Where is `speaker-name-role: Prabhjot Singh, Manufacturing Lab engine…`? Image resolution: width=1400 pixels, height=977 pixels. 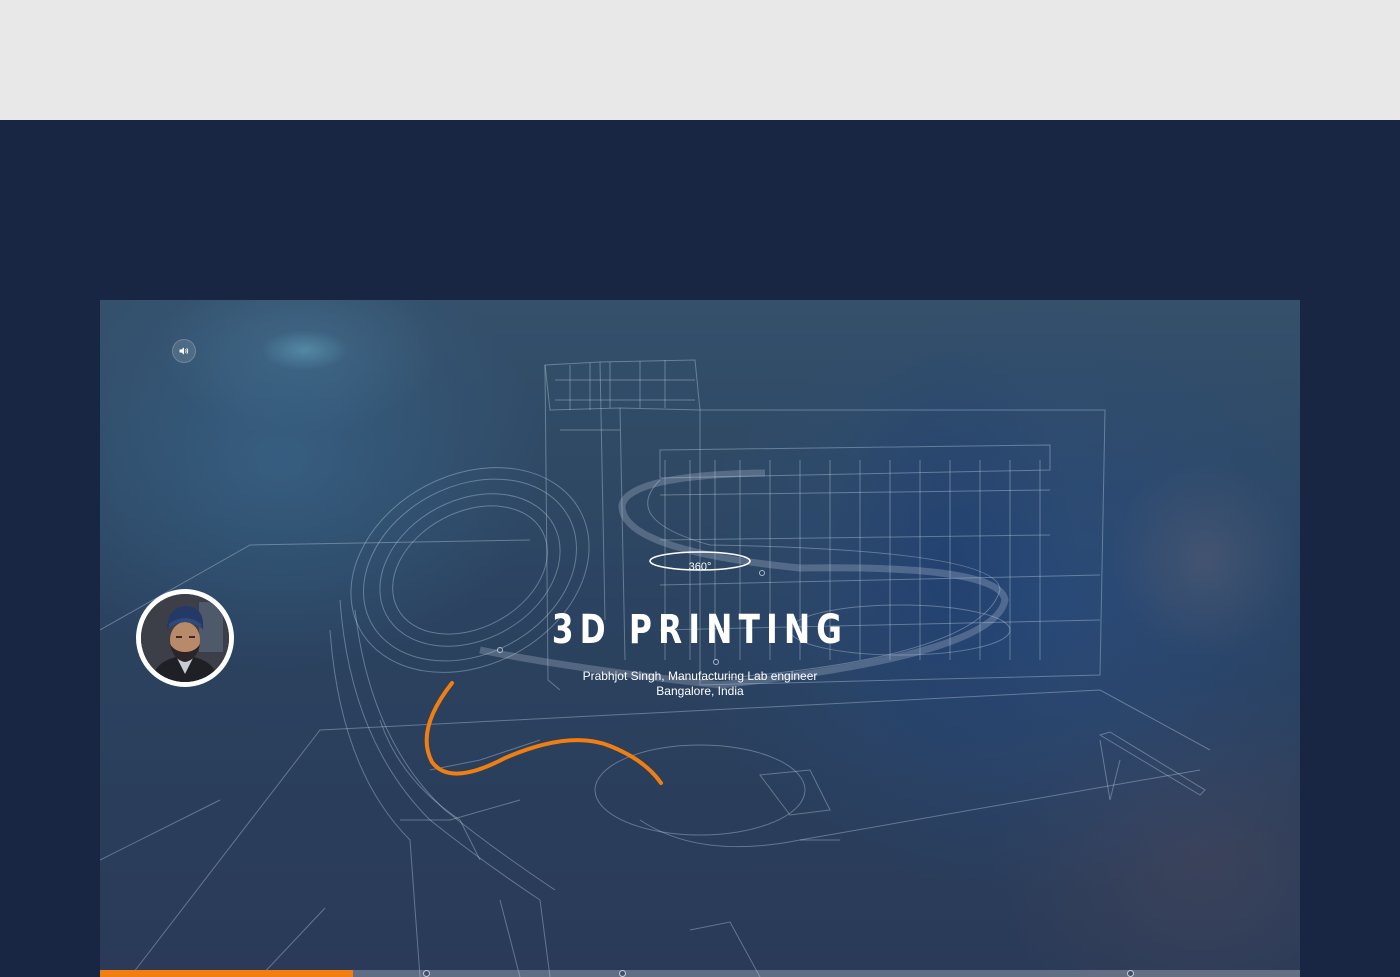 speaker-name-role: Prabhjot Singh, Manufacturing Lab engine… is located at coordinates (700, 676).